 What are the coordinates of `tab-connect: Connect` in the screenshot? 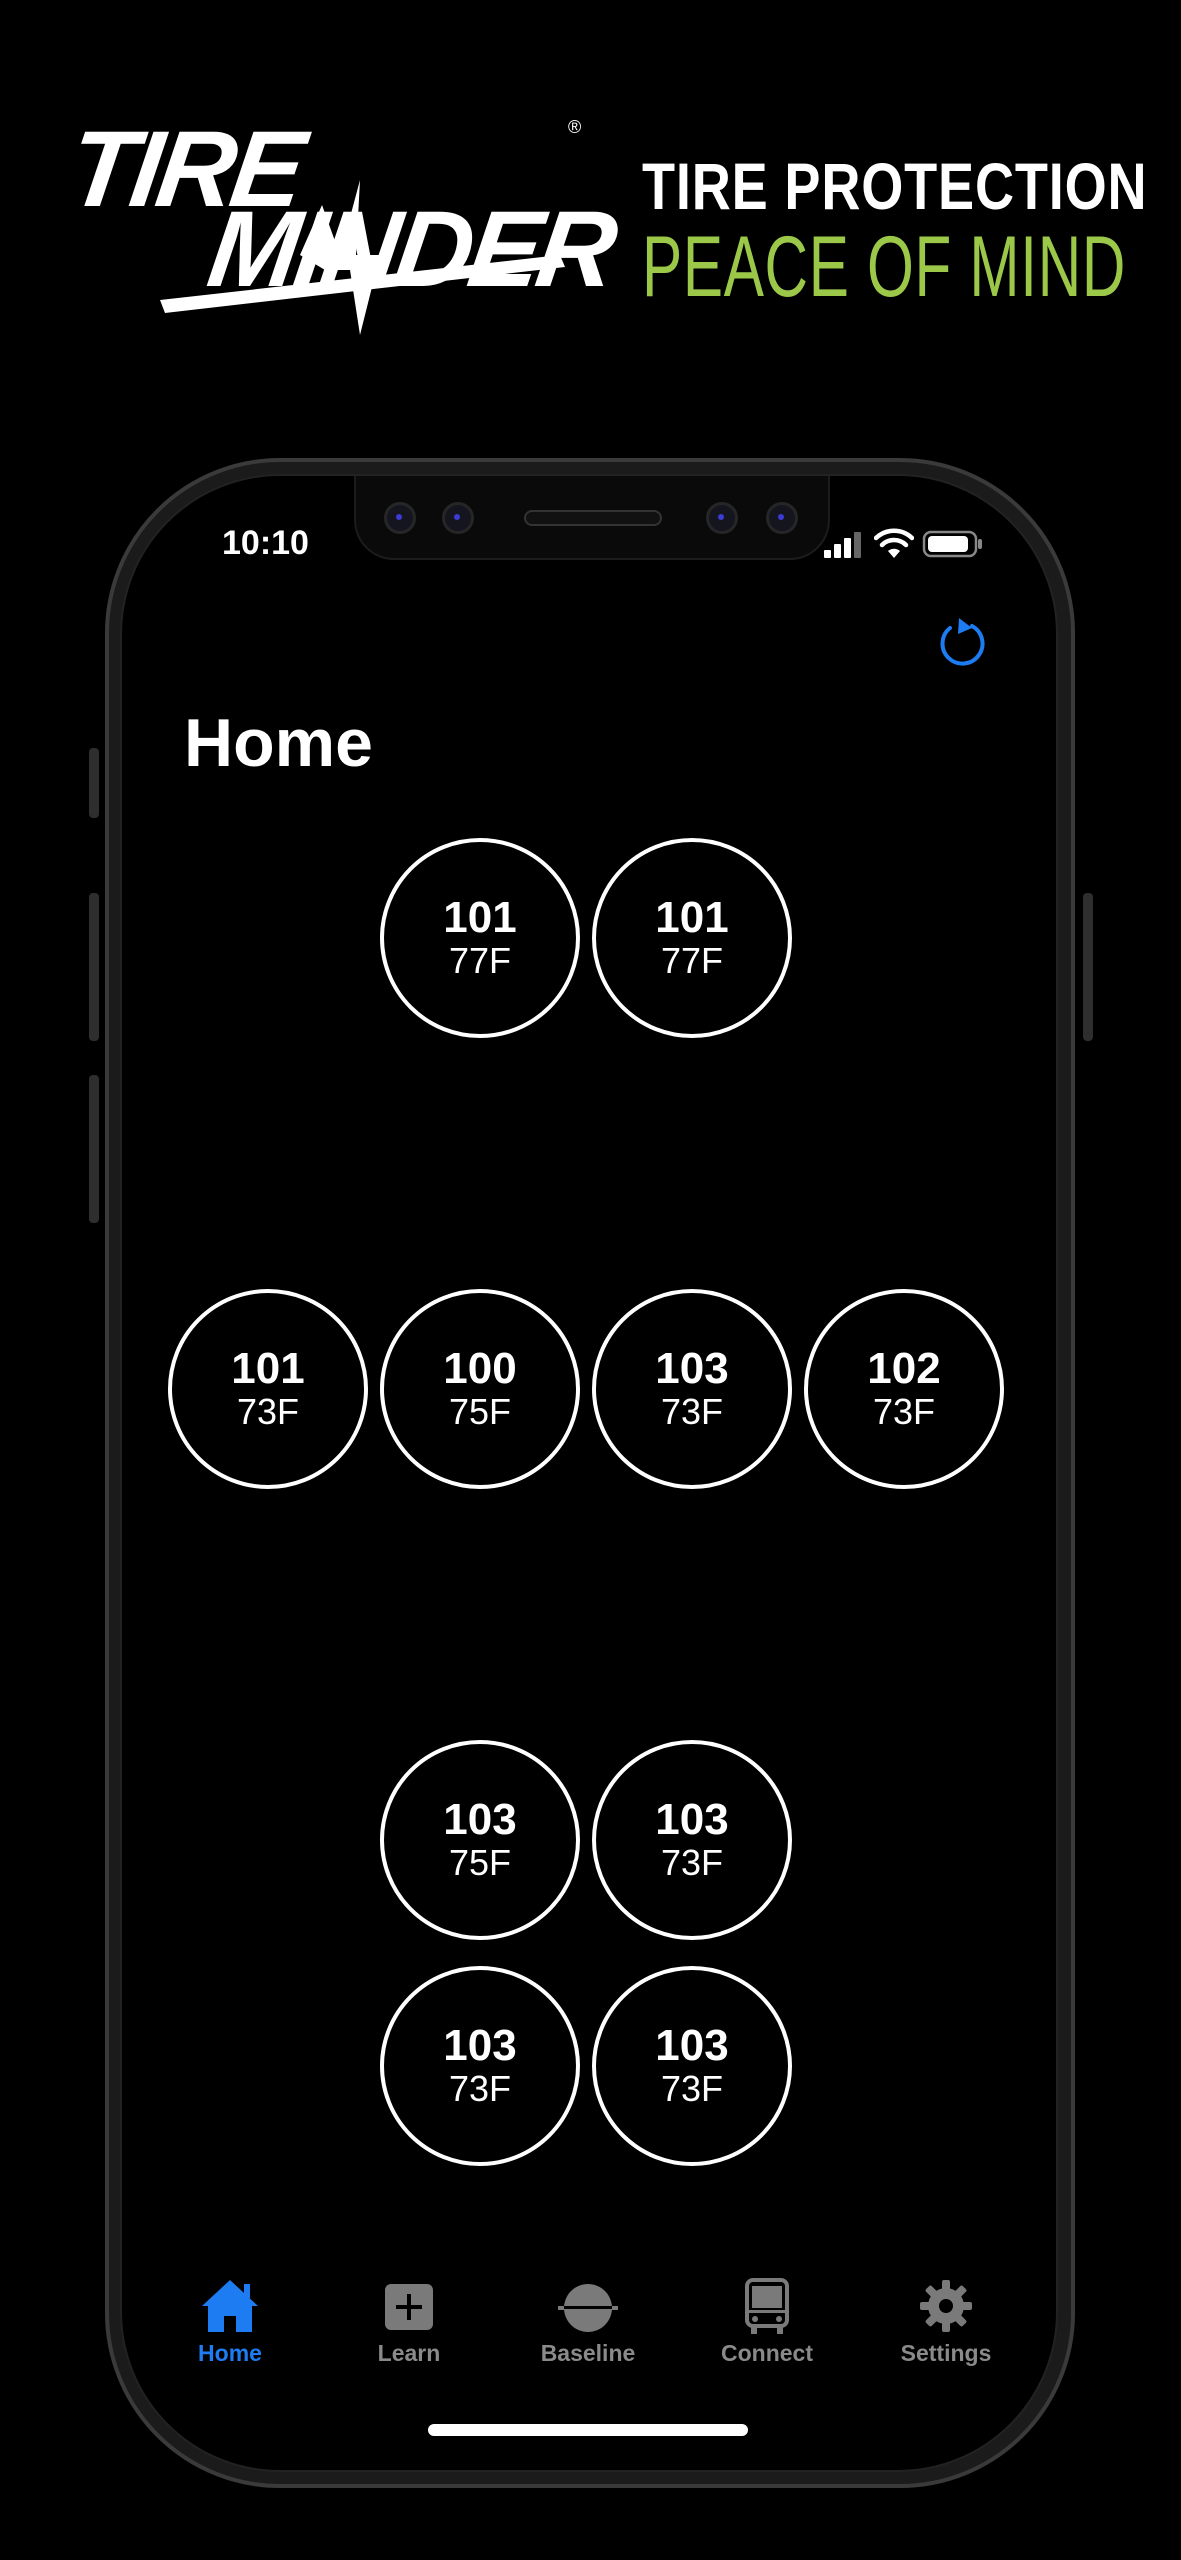 It's located at (767, 2321).